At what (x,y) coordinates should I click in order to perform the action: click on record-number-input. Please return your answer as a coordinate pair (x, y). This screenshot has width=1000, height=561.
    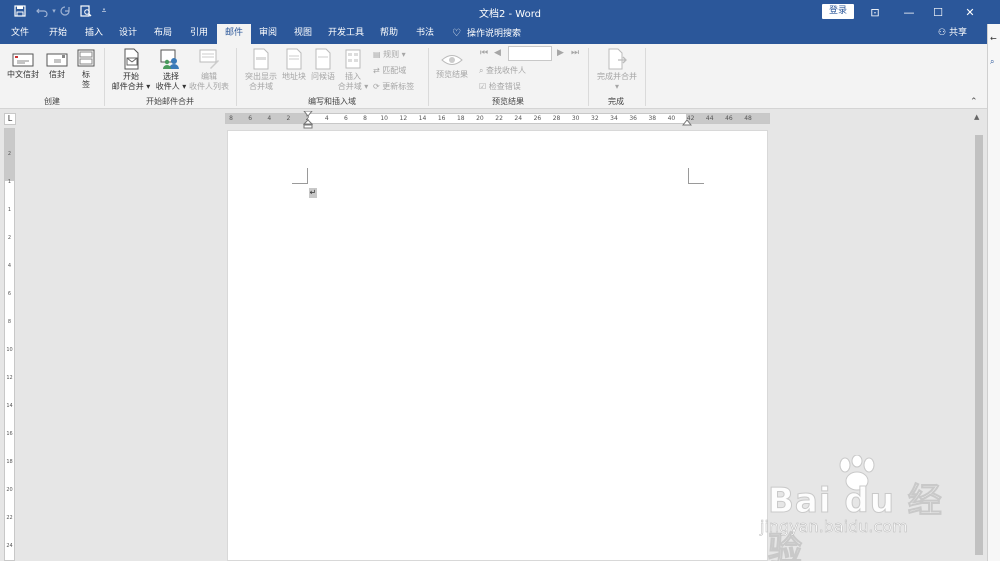
    Looking at the image, I should click on (530, 53).